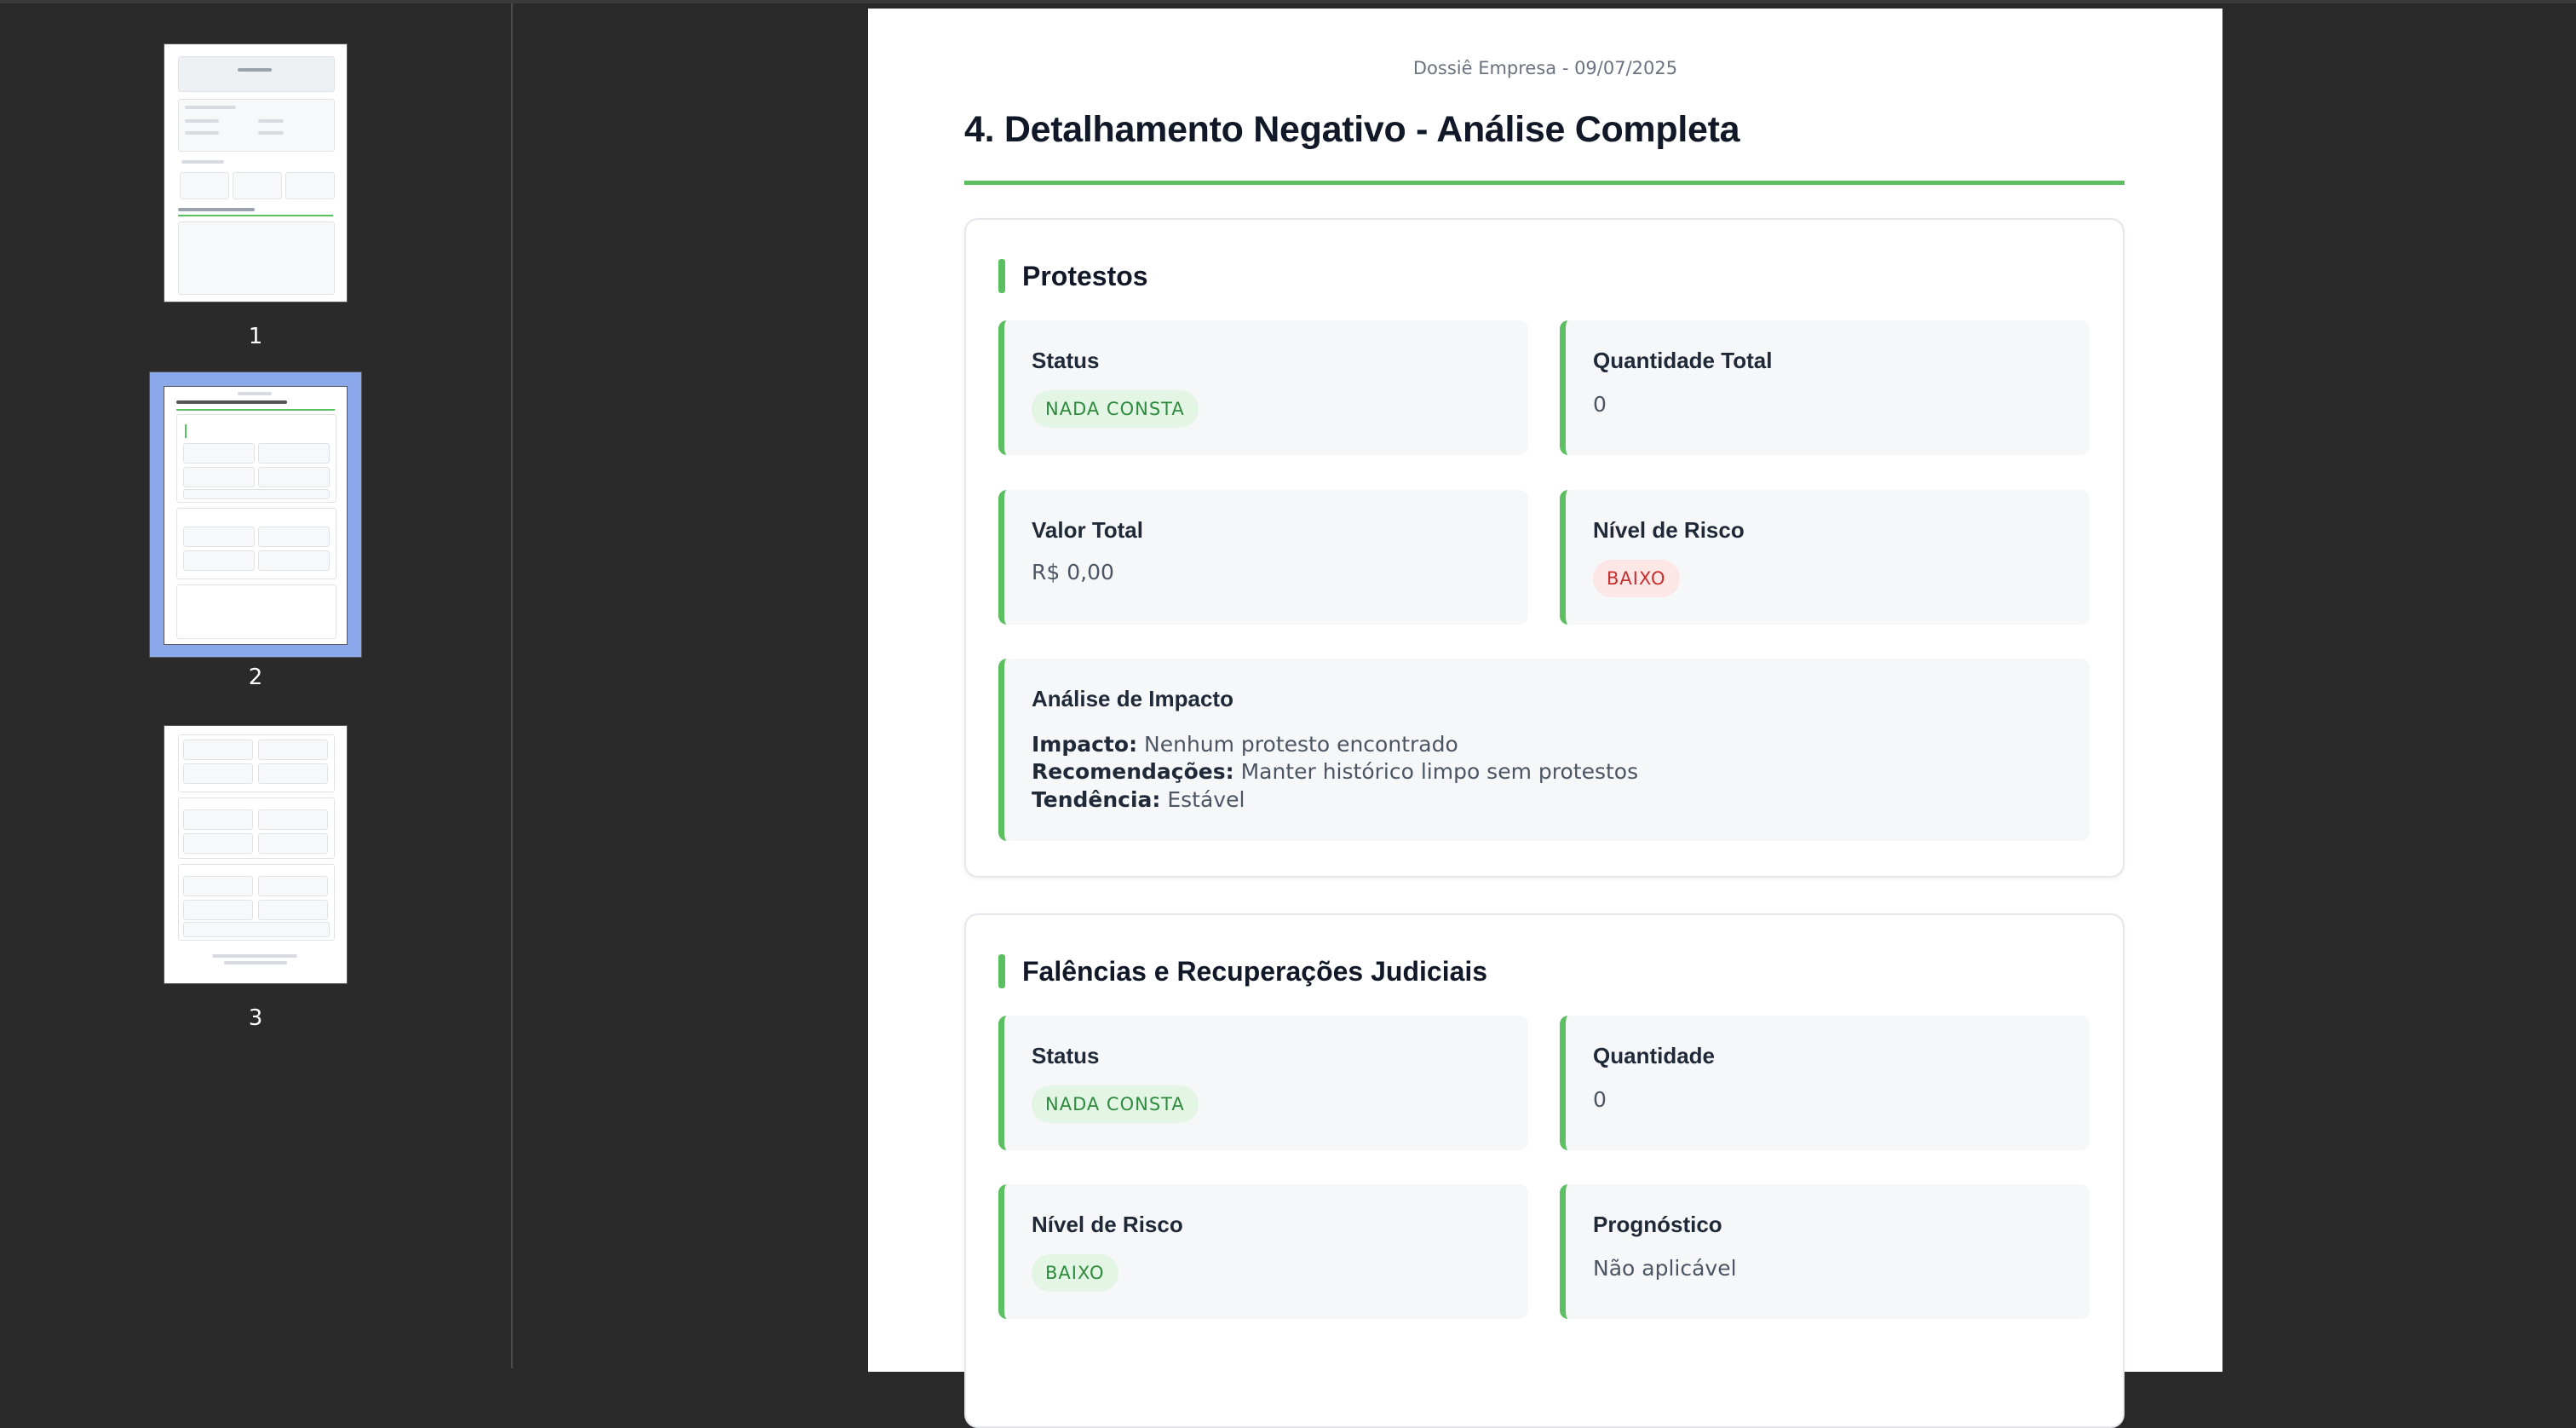 Image resolution: width=2576 pixels, height=1428 pixels. I want to click on impact-line-impacto: Impacto: Nenhum protesto encontrado, so click(1245, 744).